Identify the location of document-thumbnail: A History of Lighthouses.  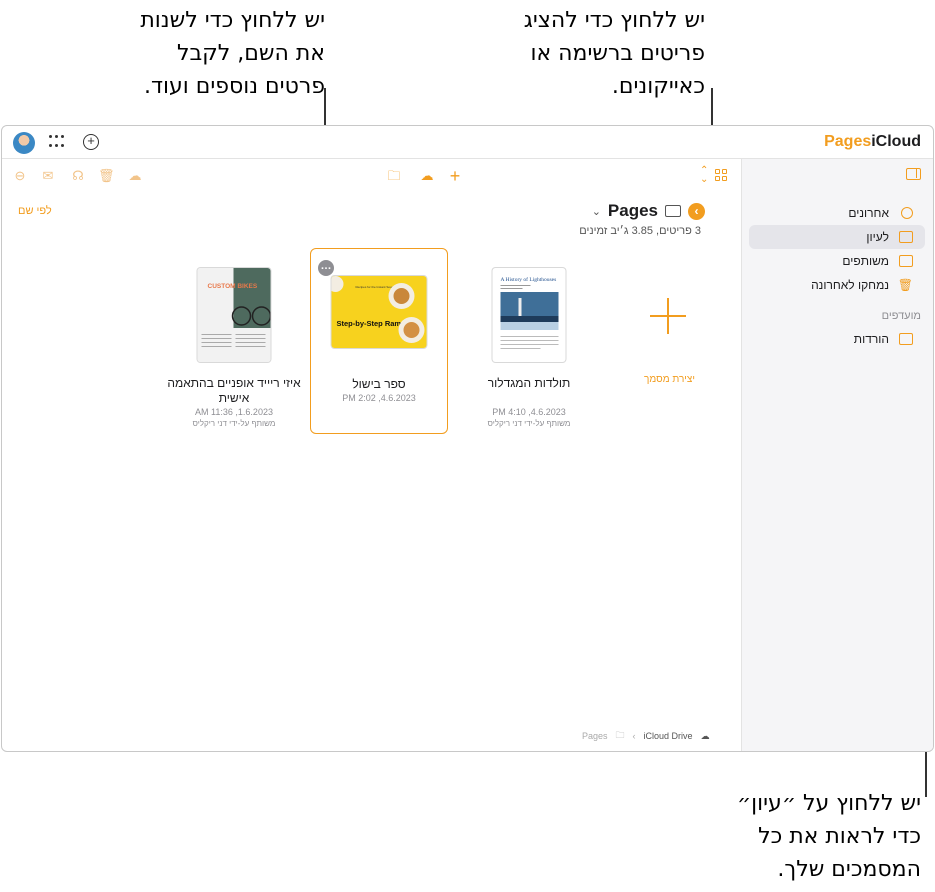
(529, 315).